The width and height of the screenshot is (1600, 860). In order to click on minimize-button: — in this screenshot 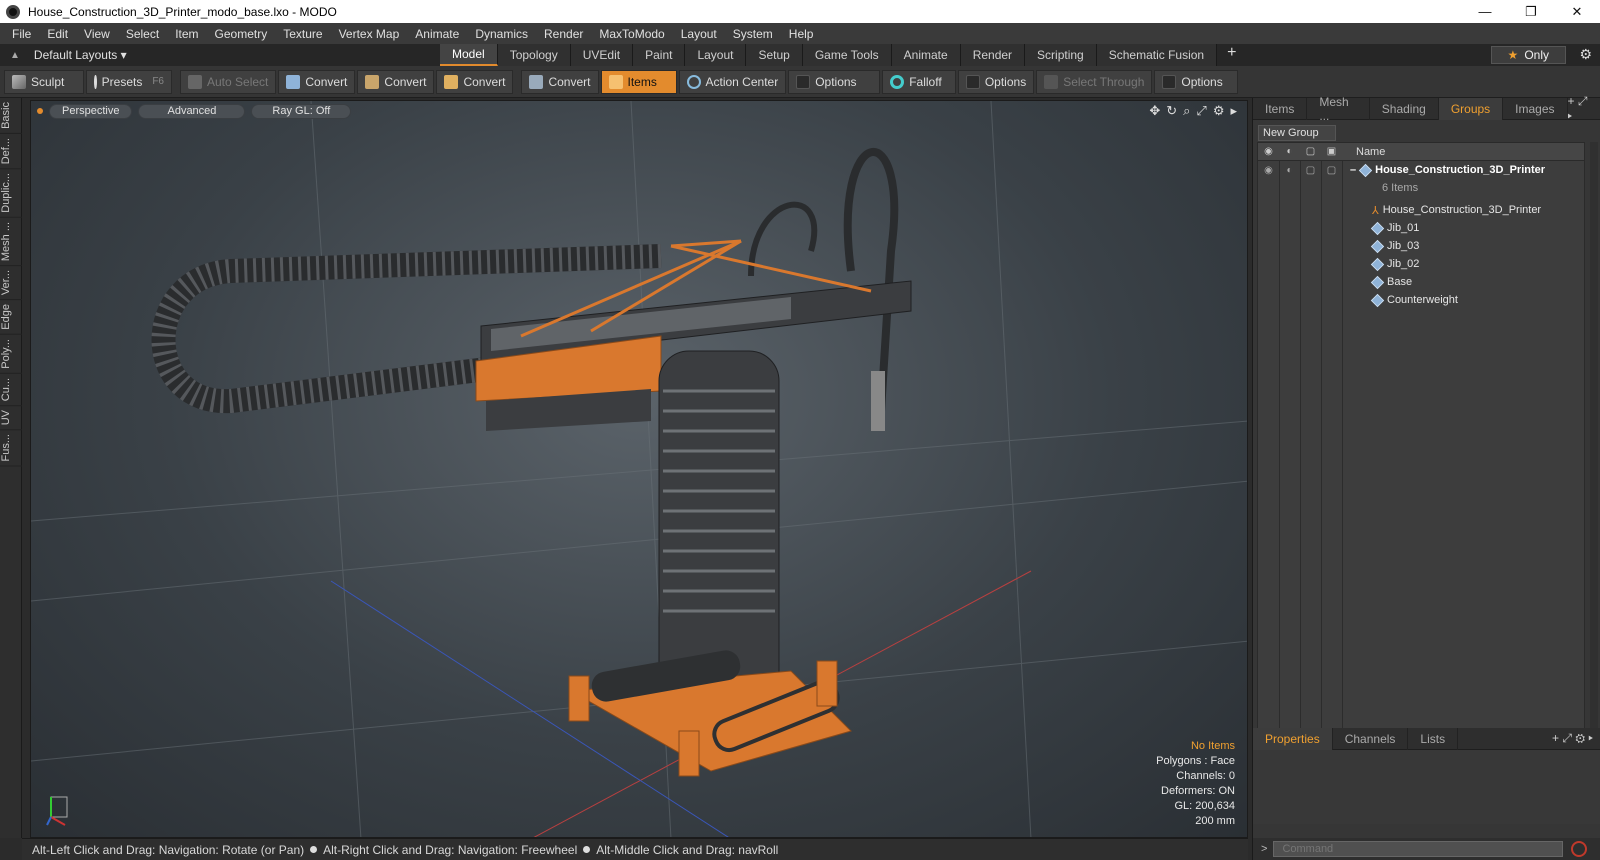, I will do `click(1485, 11)`.